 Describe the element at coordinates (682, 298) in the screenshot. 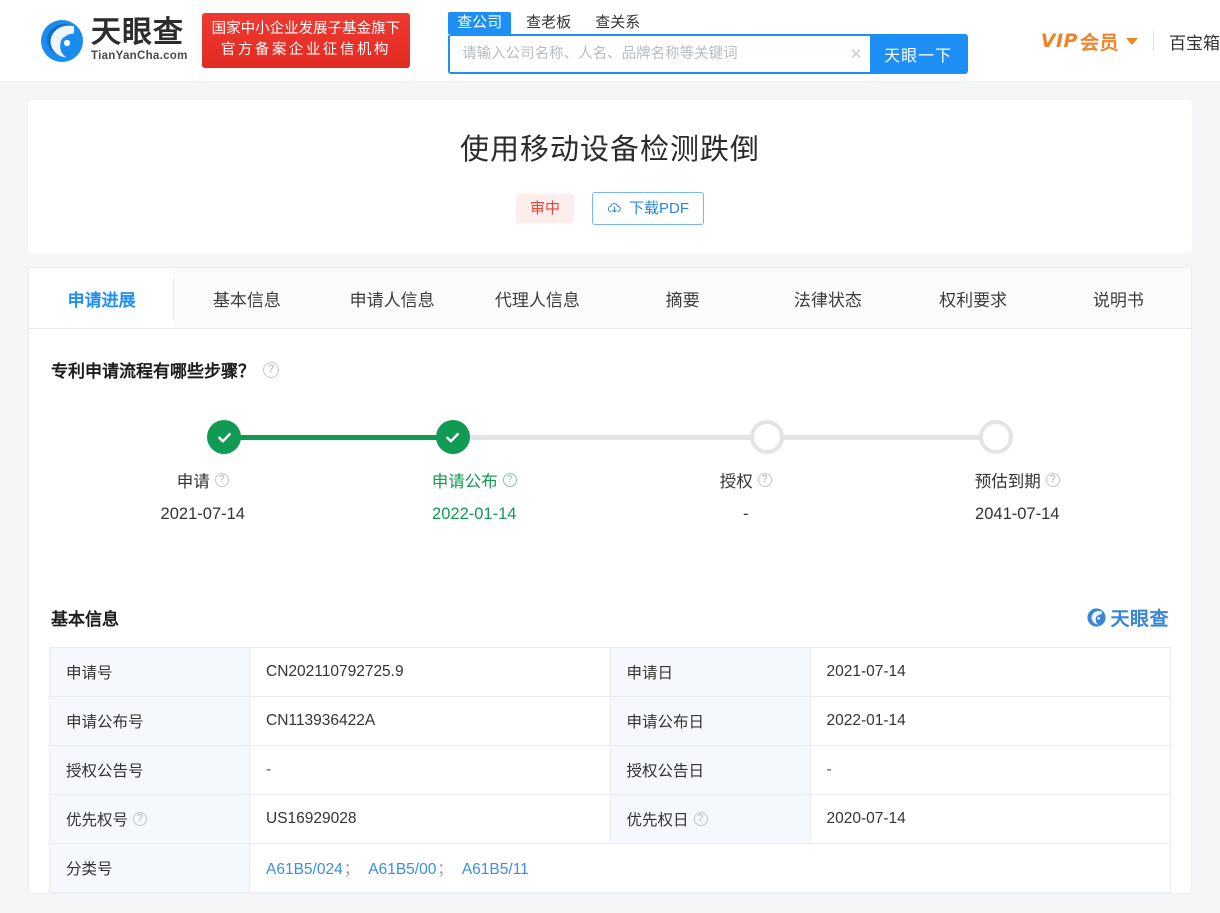

I see `tab-abstract: 摘要` at that location.